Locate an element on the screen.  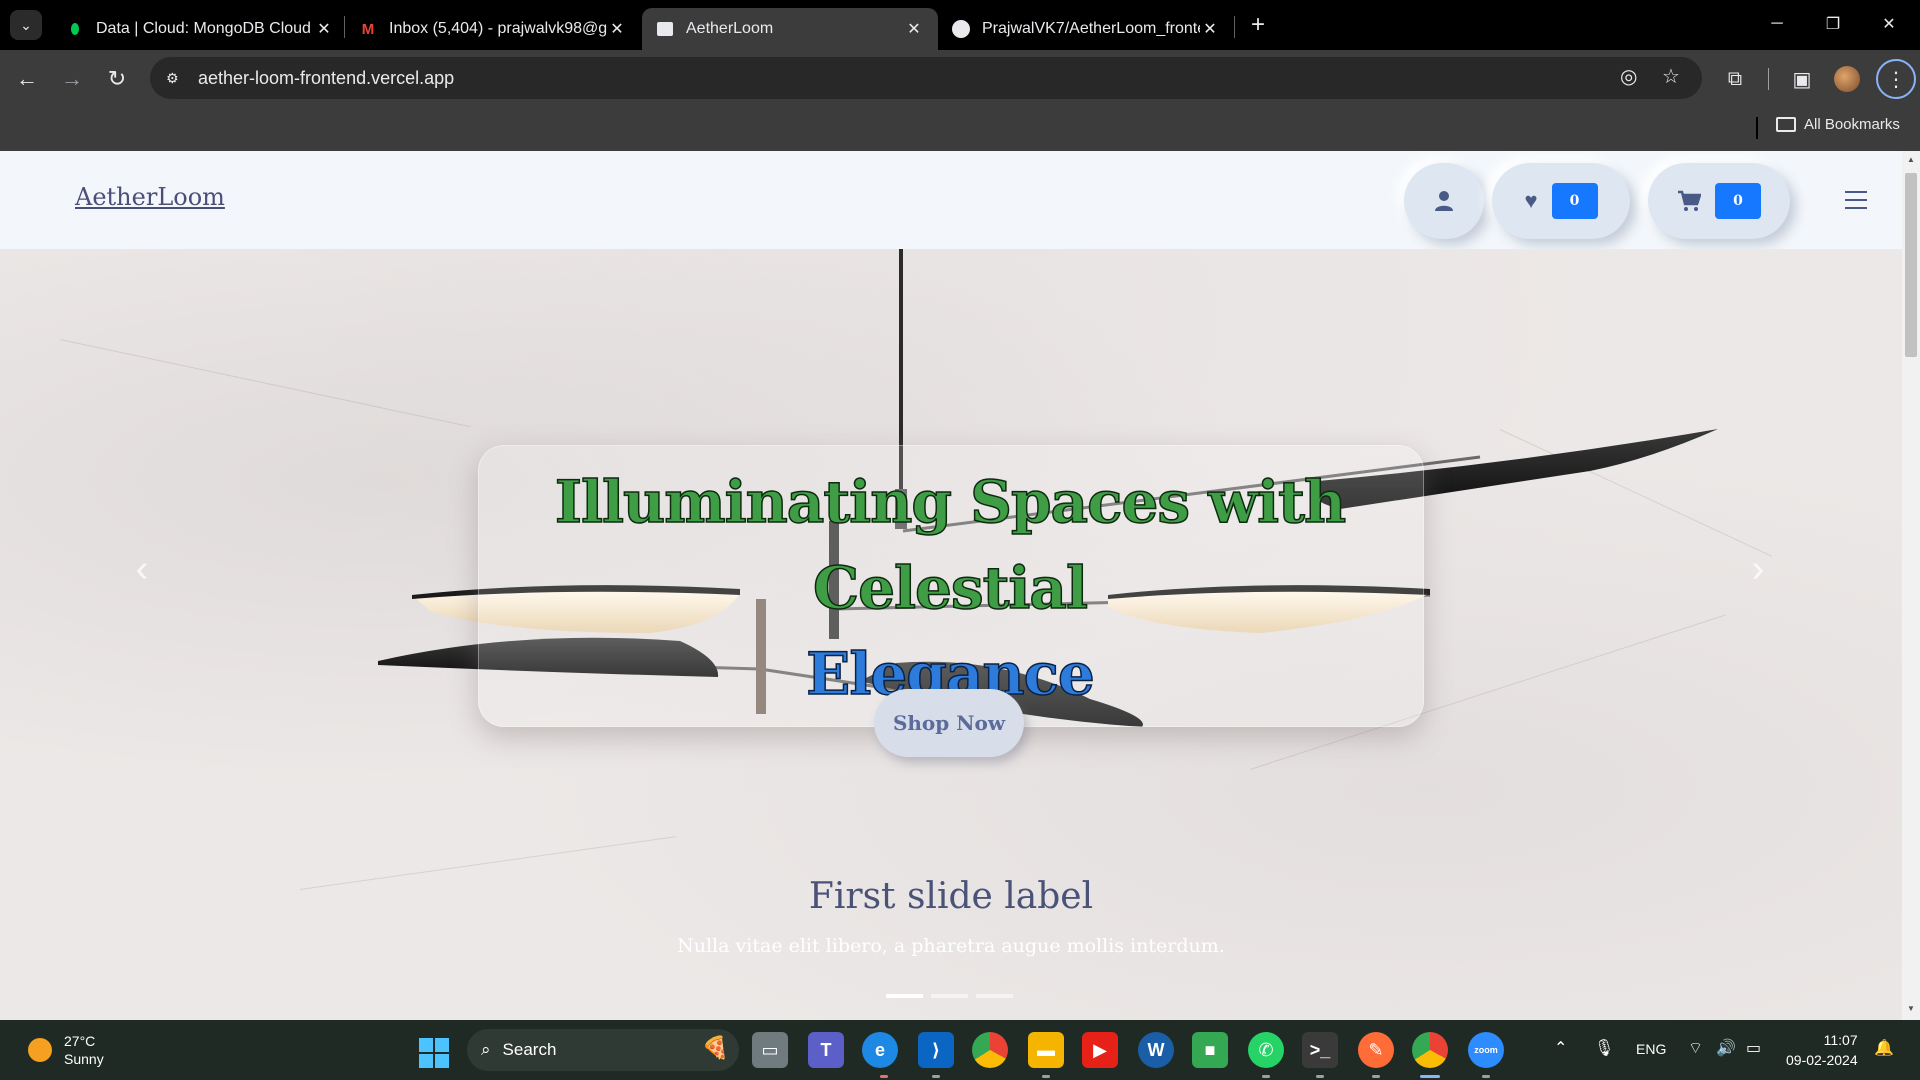
terminal-icon: >_ is located at coordinates (1320, 1050).